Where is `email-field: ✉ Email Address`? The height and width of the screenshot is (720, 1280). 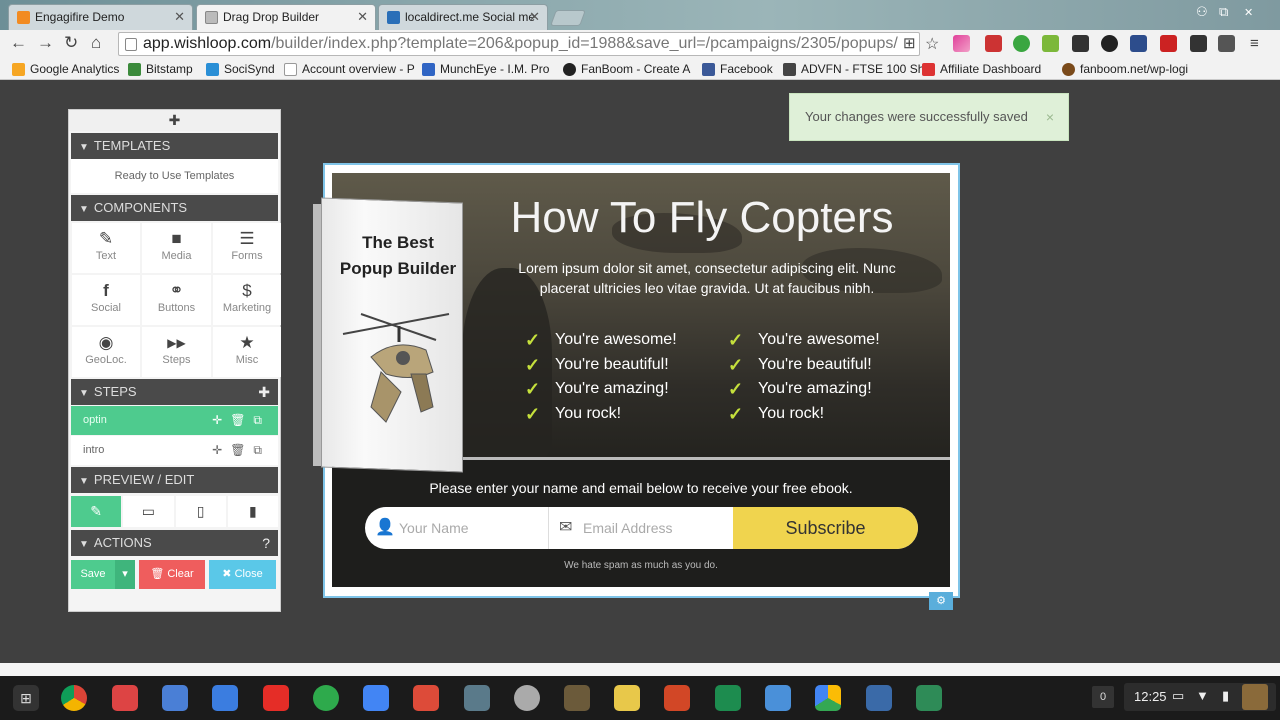
email-field: ✉ Email Address is located at coordinates (641, 528).